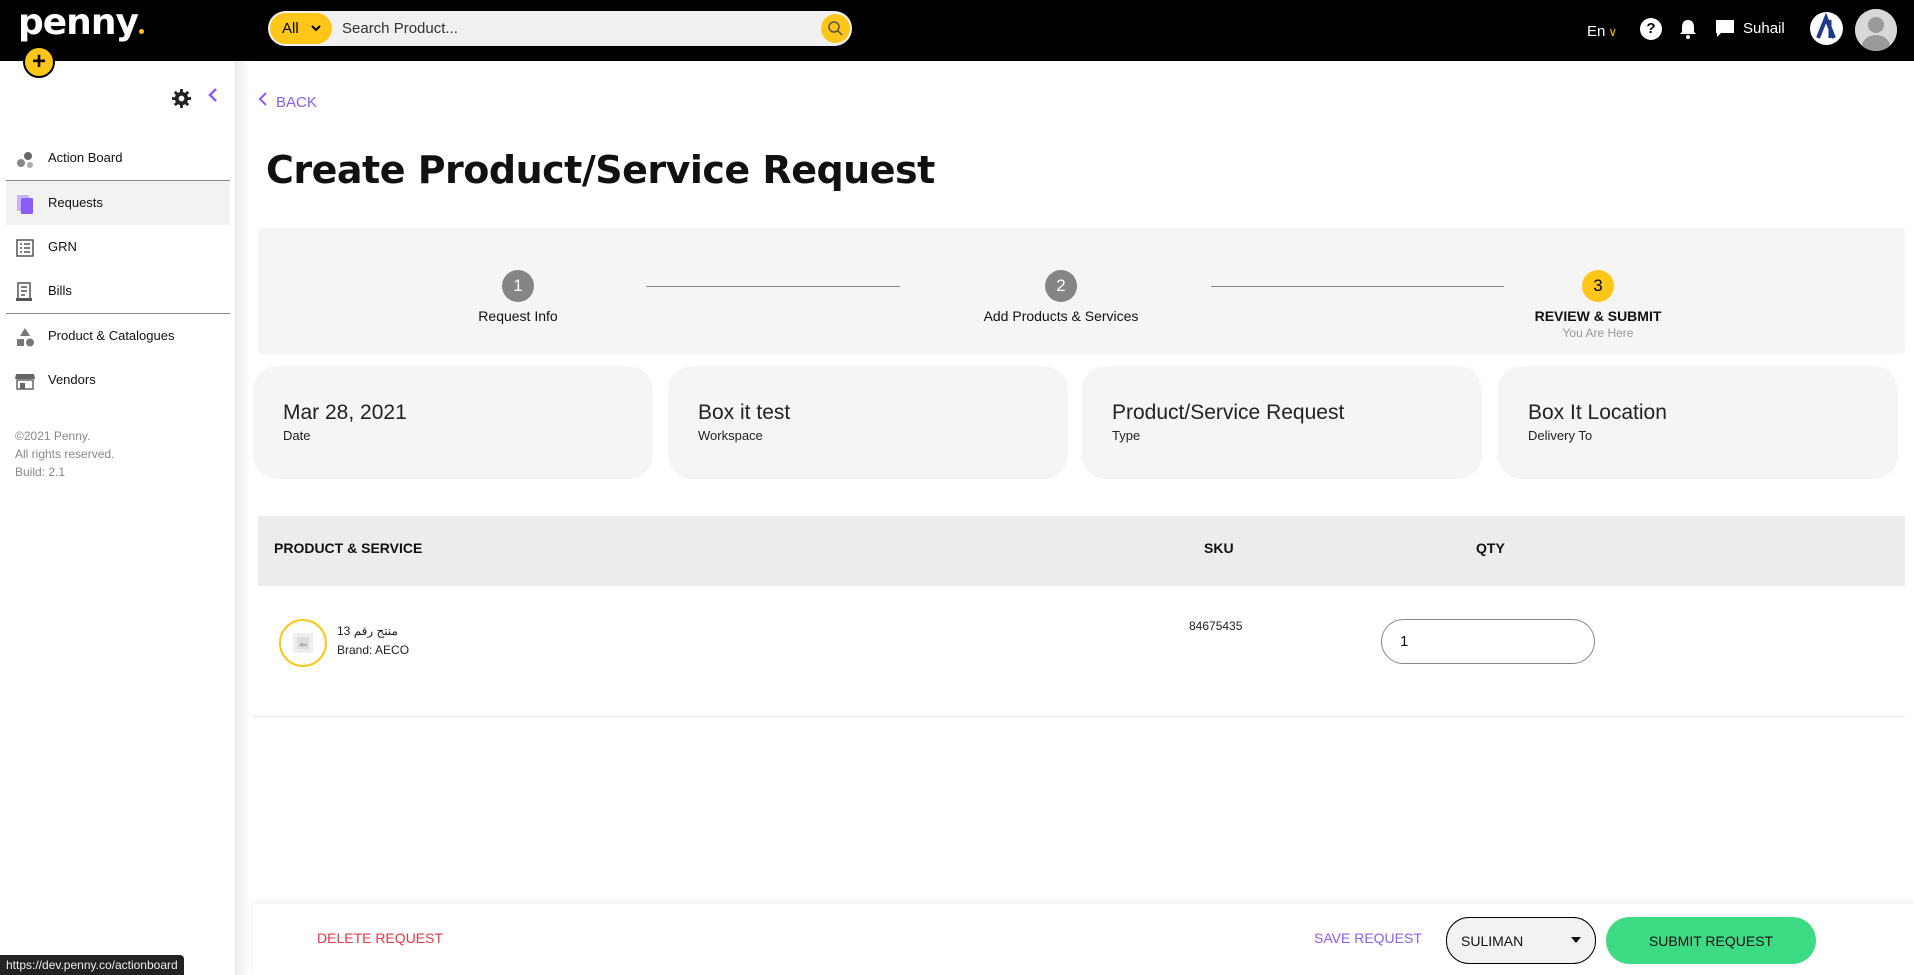 The height and width of the screenshot is (975, 1914). I want to click on column-header-product: PRODUCT & SERVICE, so click(348, 548).